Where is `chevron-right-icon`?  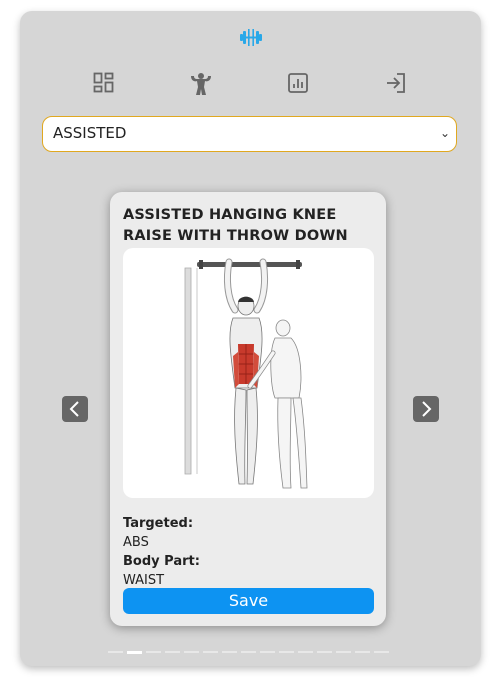
chevron-right-icon is located at coordinates (427, 409).